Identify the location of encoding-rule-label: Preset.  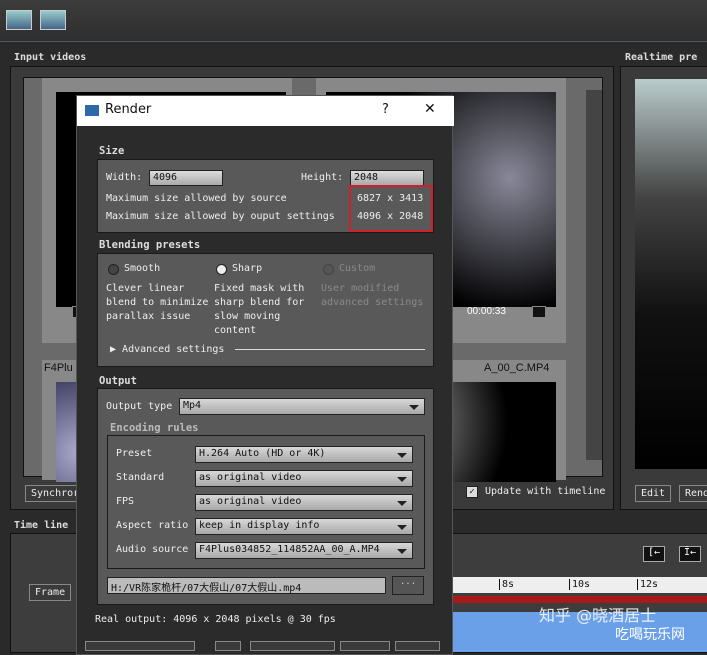
(134, 453).